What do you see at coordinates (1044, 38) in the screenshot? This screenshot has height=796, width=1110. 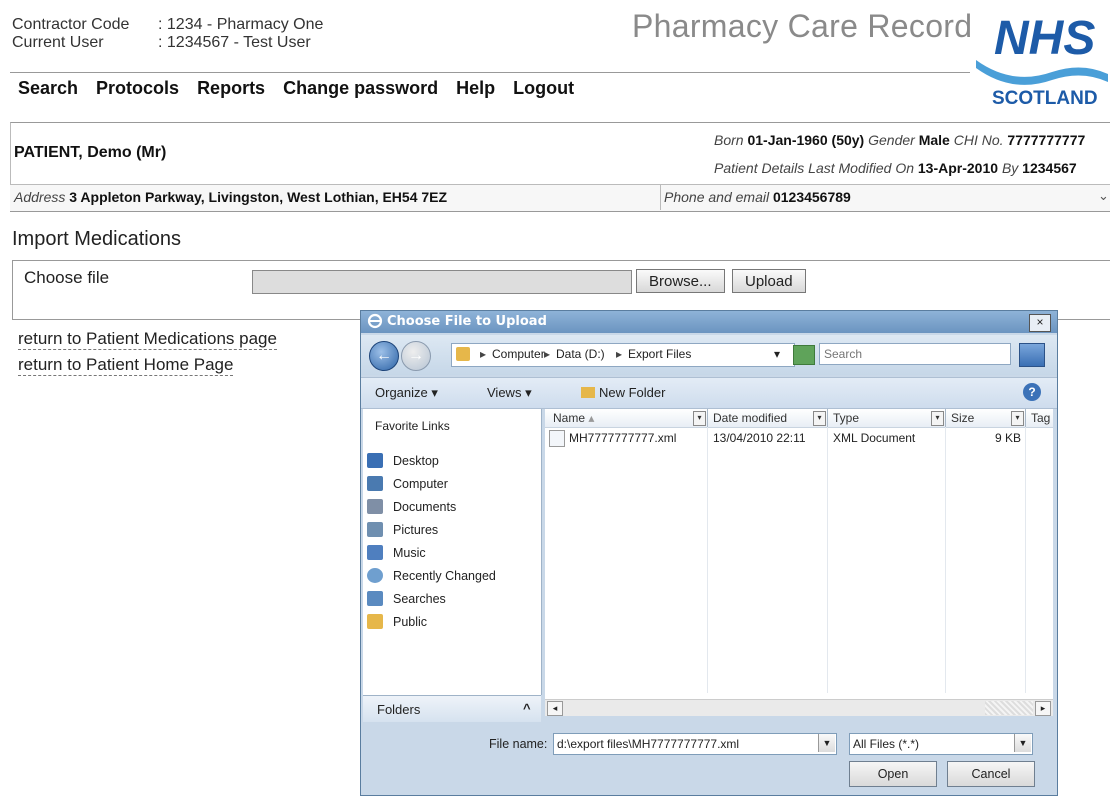 I see `logo-nhs-text: NHS` at bounding box center [1044, 38].